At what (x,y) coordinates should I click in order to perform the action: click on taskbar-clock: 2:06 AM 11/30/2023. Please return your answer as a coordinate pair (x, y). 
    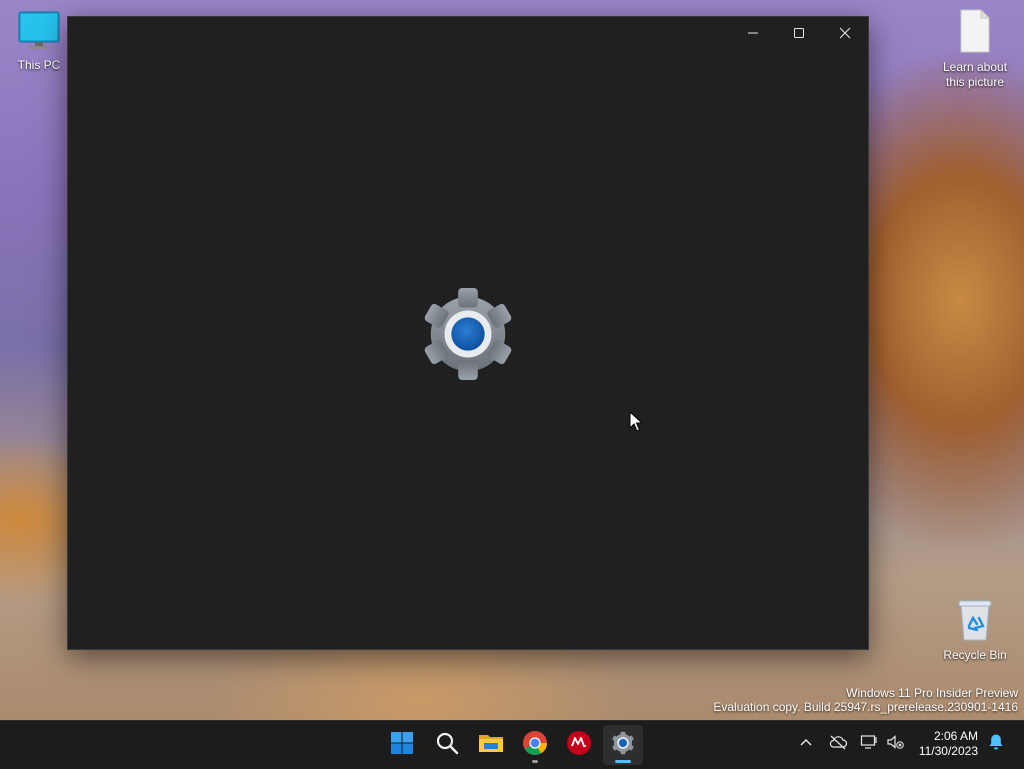
    Looking at the image, I should click on (948, 744).